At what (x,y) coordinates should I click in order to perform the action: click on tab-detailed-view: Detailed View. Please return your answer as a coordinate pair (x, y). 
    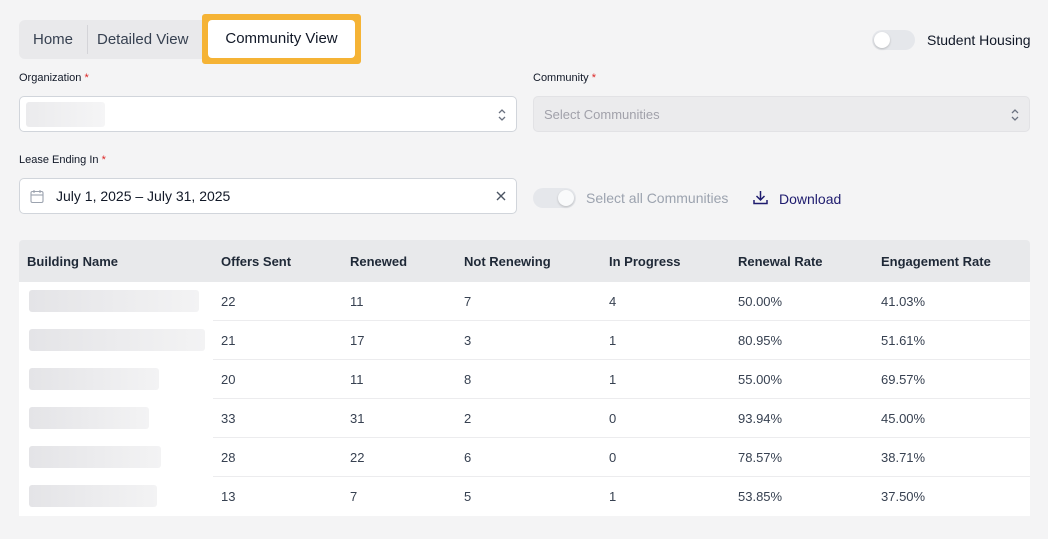
    Looking at the image, I should click on (142, 39).